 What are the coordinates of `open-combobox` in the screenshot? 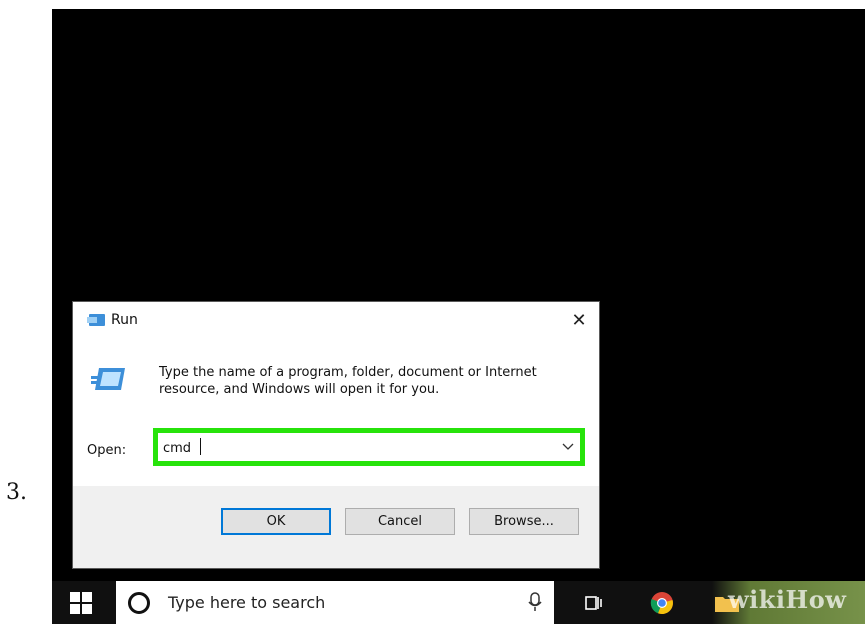 It's located at (369, 447).